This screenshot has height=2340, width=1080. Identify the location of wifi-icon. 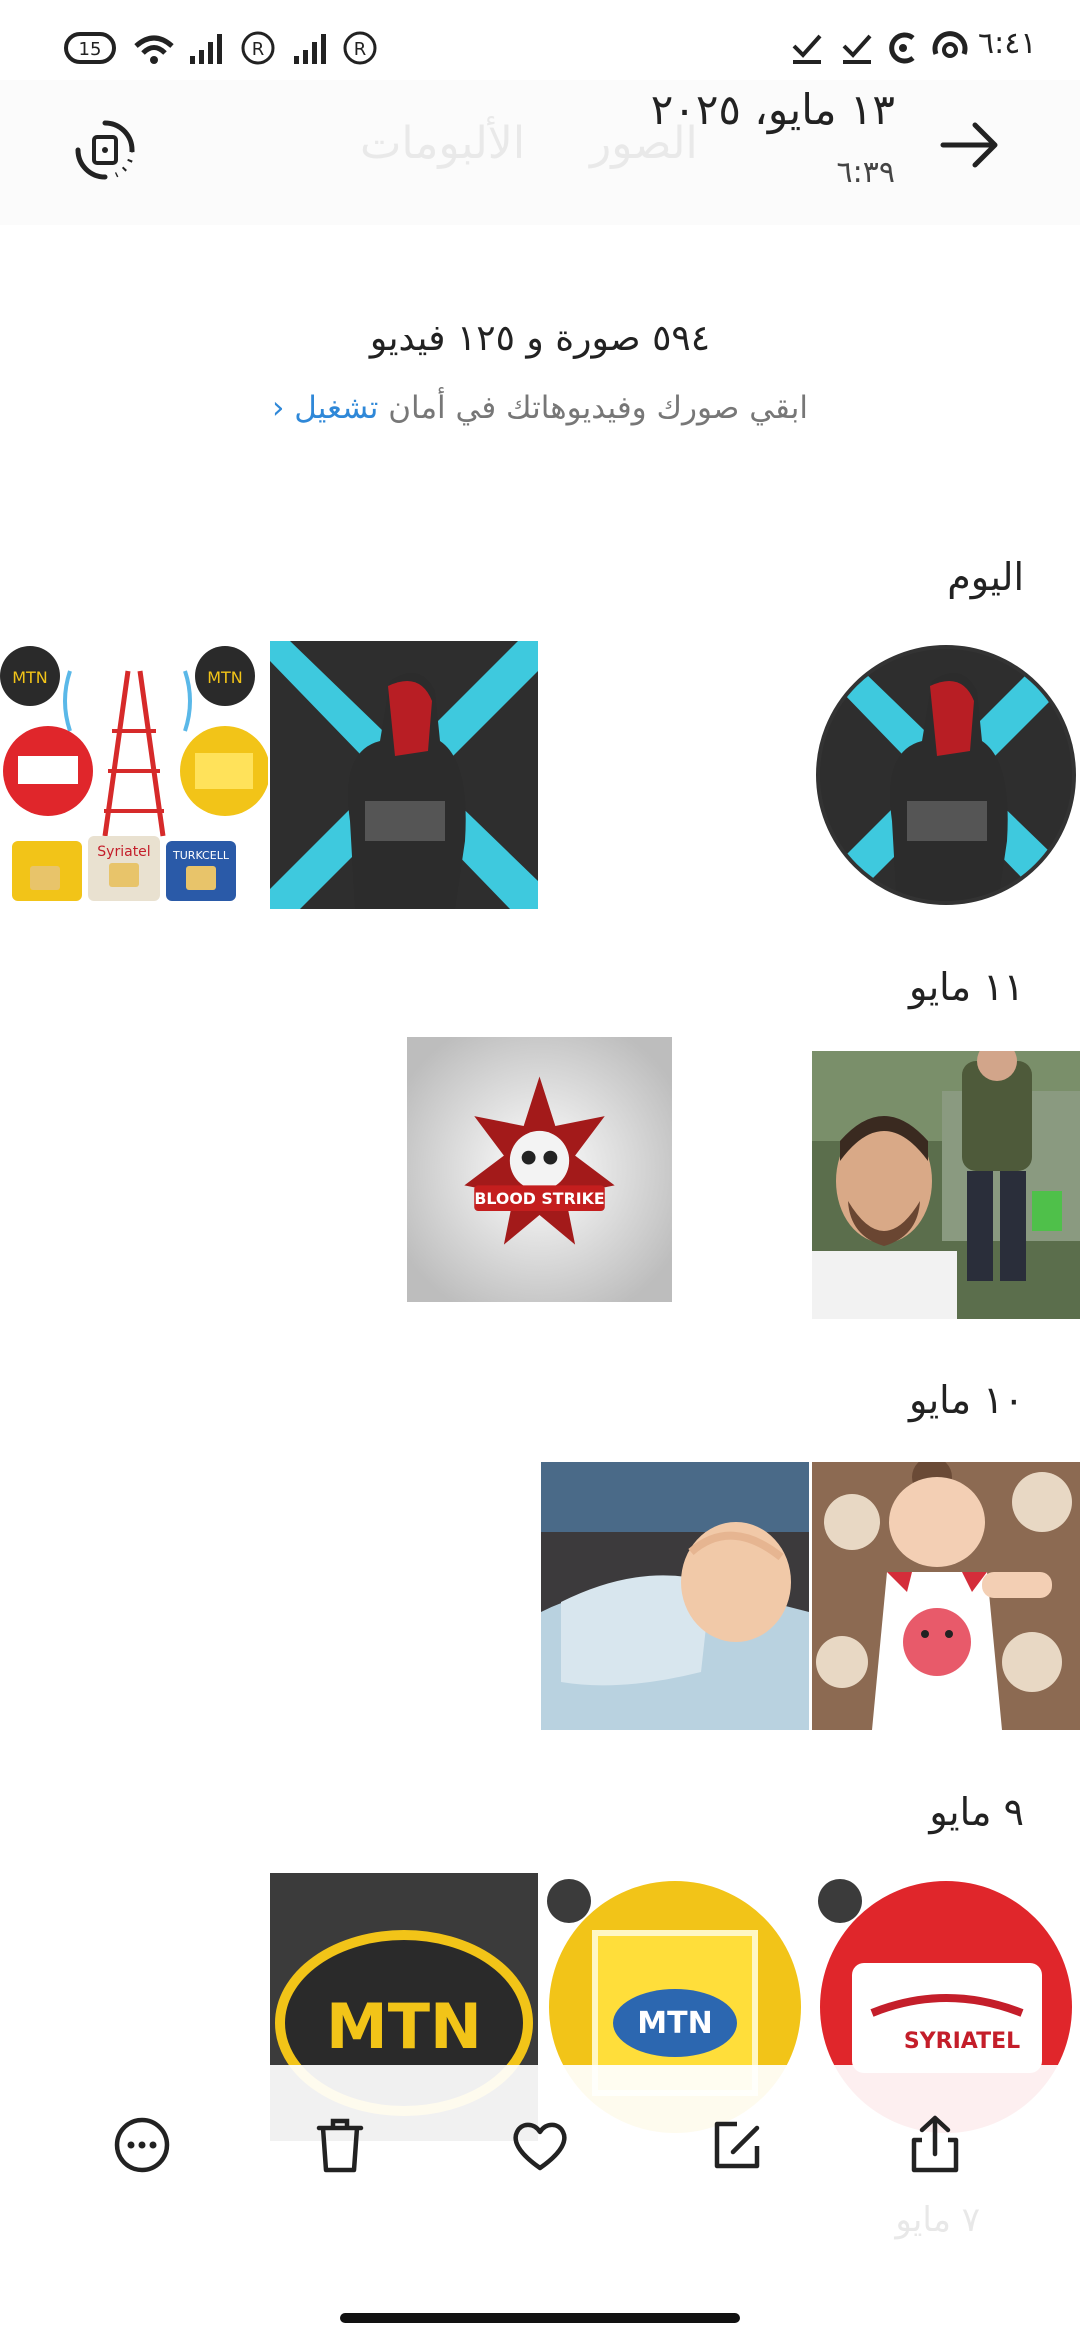
(154, 48).